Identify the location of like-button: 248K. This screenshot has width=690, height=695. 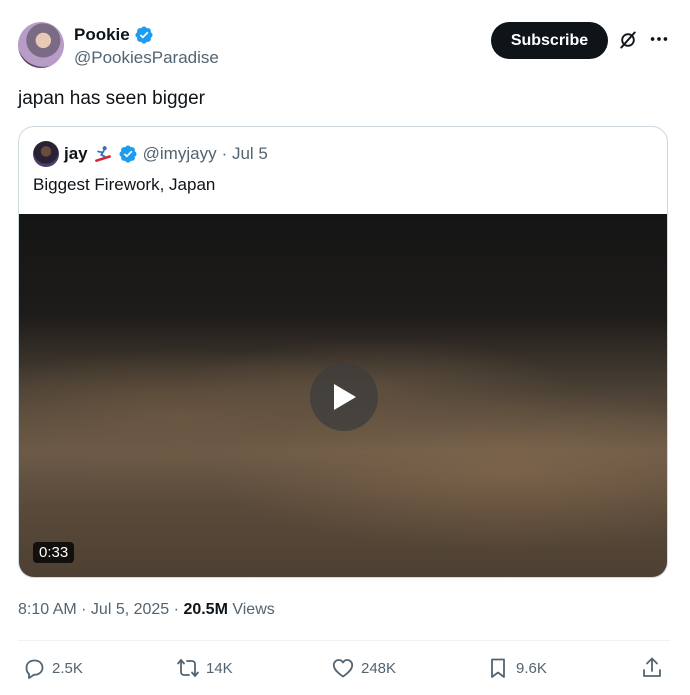
(363, 668).